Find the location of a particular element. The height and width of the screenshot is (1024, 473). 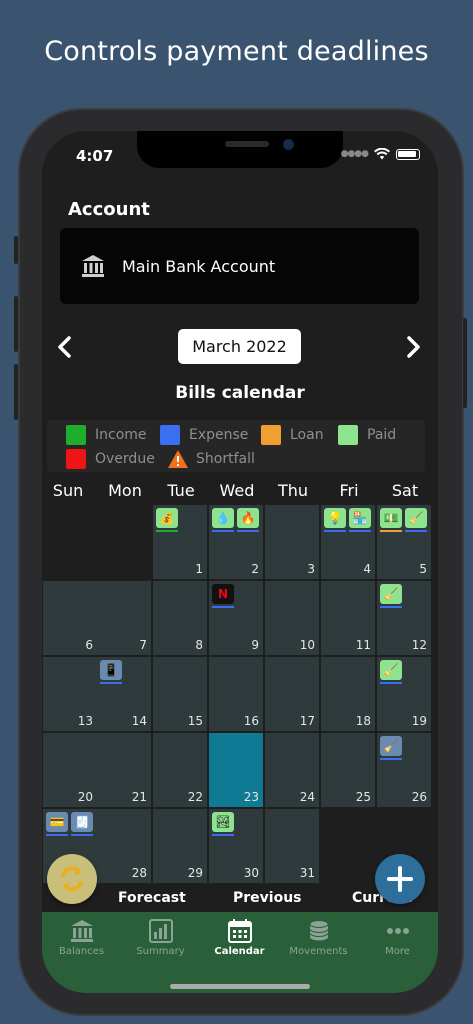

account-selector: Main Bank Account is located at coordinates (239, 266).